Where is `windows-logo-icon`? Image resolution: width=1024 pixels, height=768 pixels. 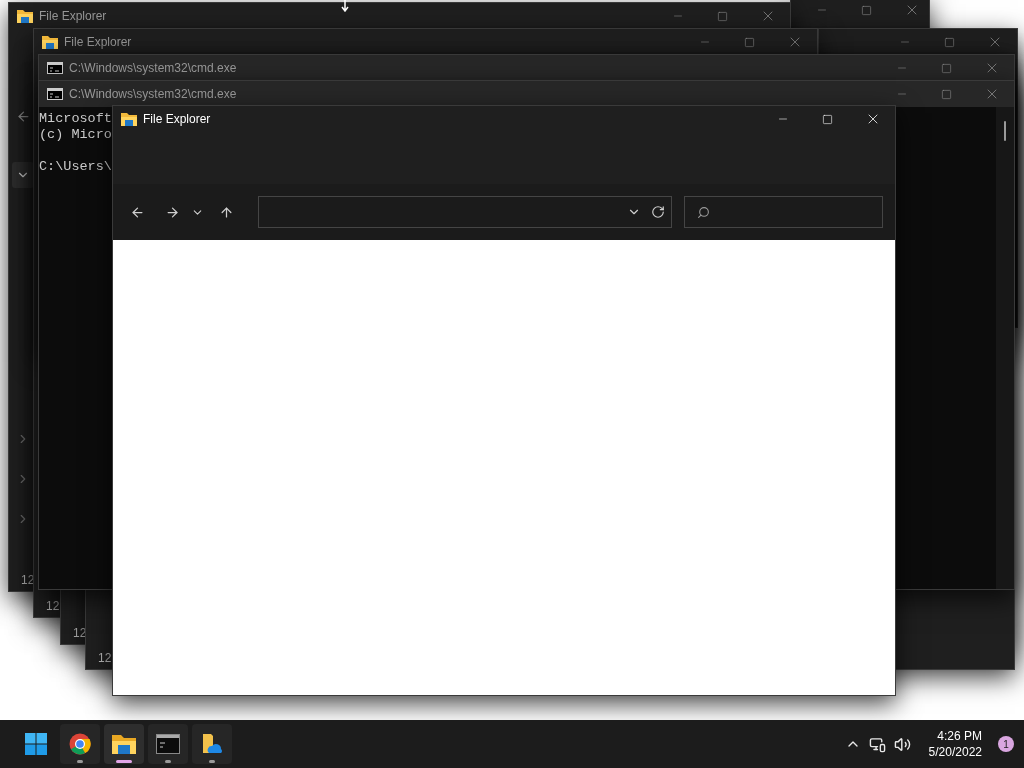 windows-logo-icon is located at coordinates (36, 744).